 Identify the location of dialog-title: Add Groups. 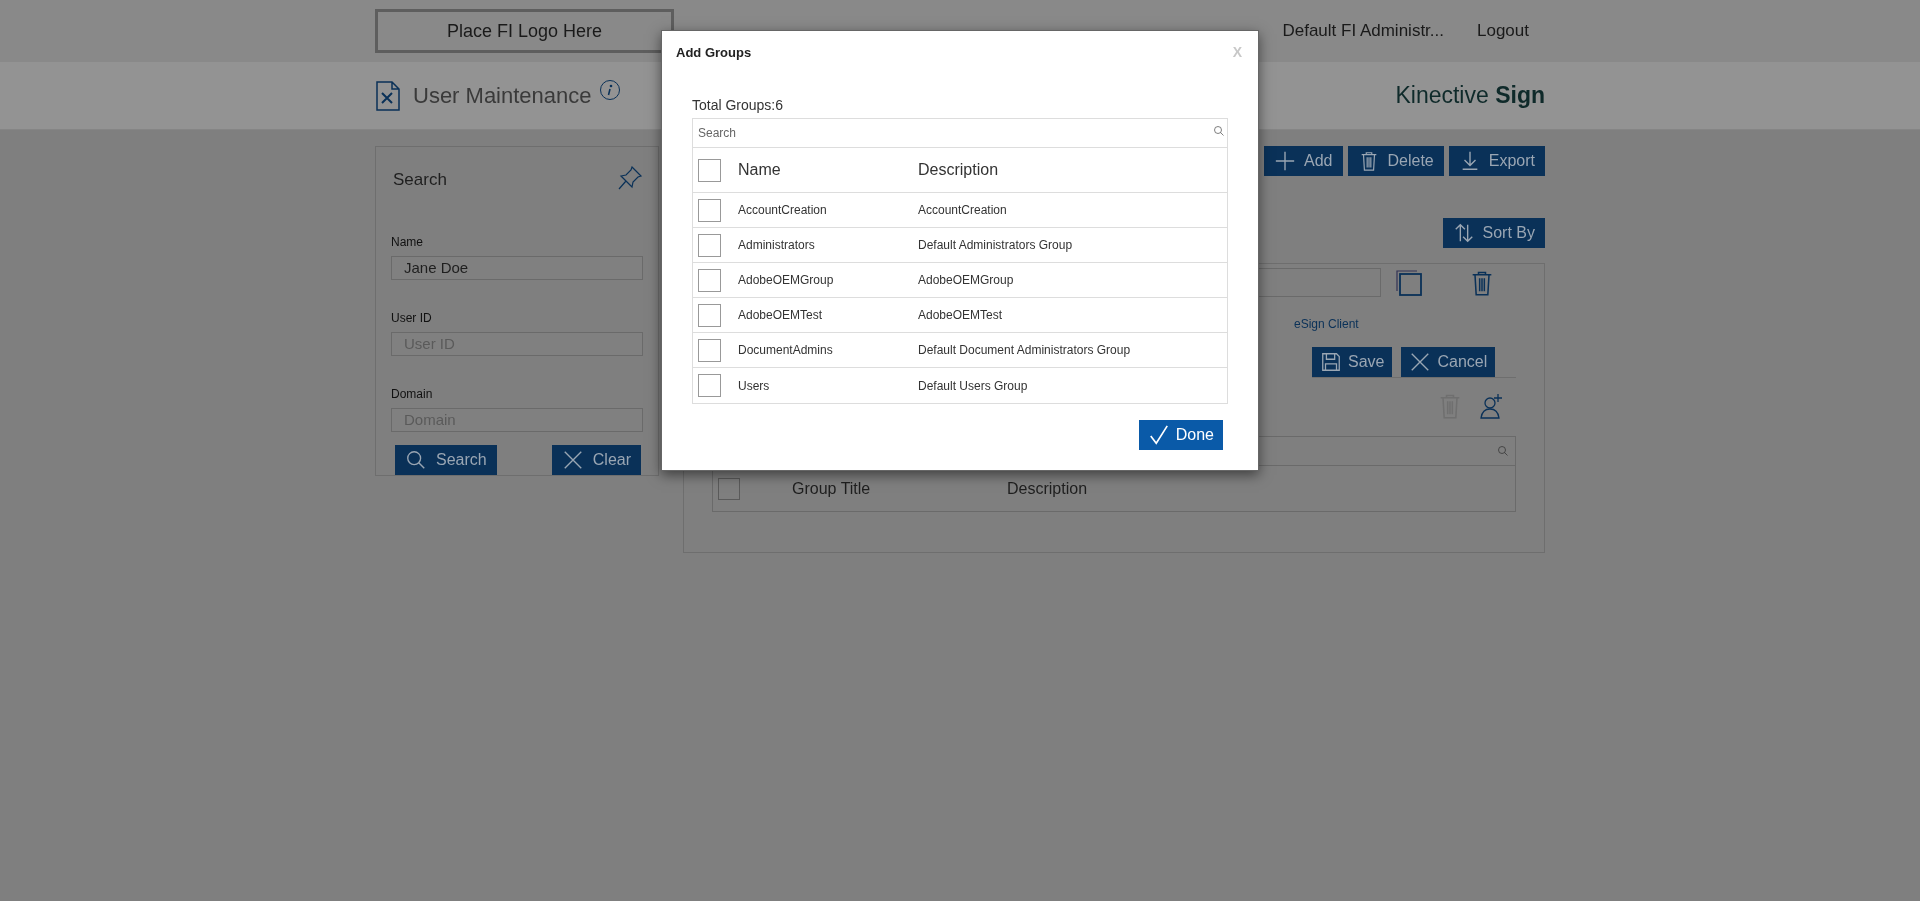
(714, 52).